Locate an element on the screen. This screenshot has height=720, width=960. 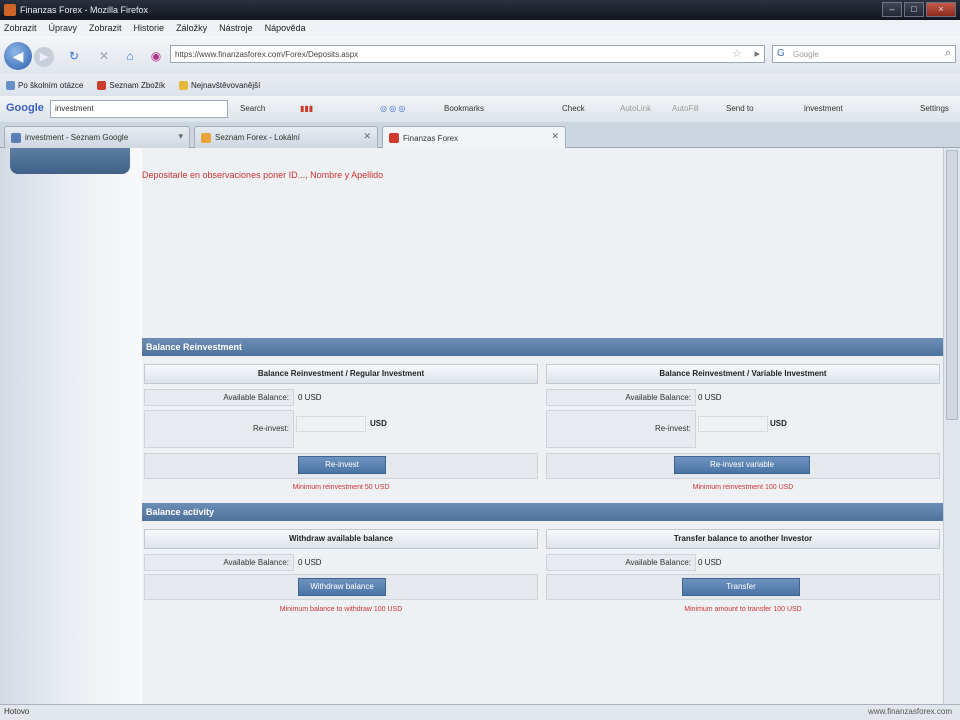
minimize-button: – is located at coordinates (892, 9).